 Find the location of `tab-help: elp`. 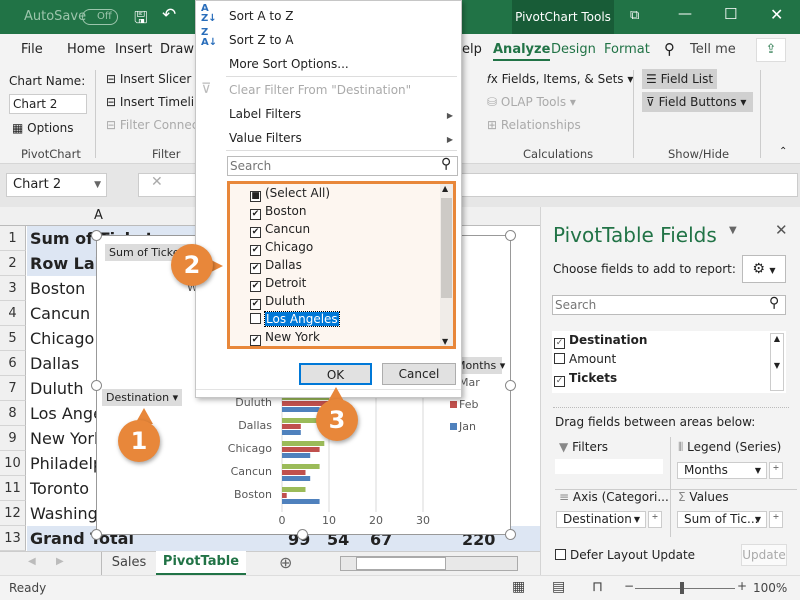

tab-help: elp is located at coordinates (472, 49).